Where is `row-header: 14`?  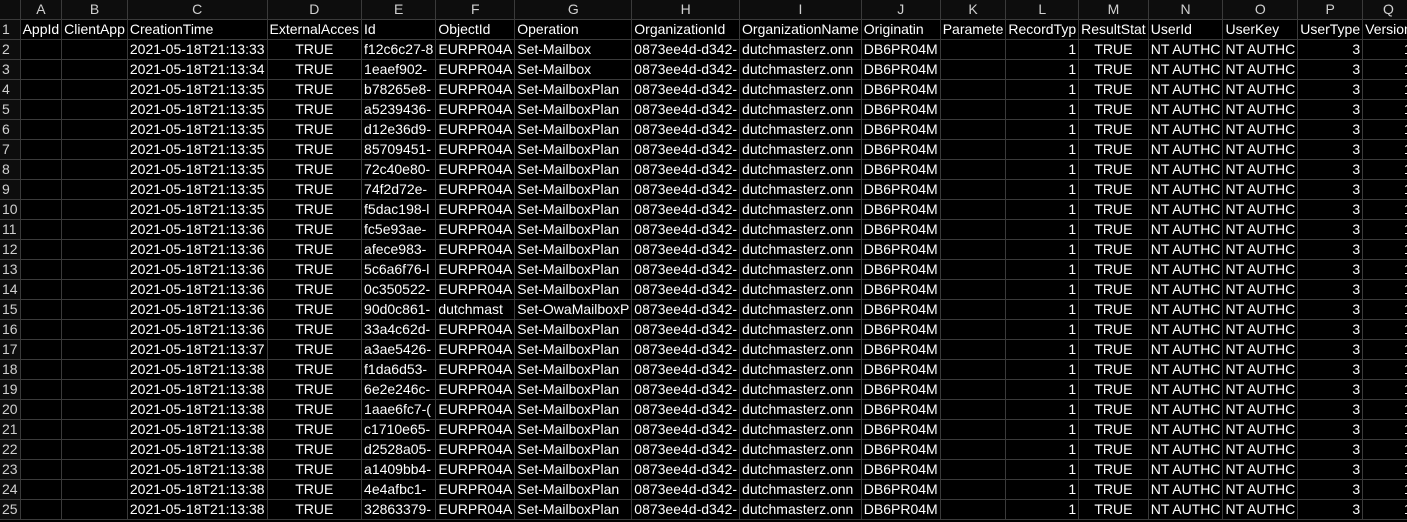
row-header: 14 is located at coordinates (10, 289).